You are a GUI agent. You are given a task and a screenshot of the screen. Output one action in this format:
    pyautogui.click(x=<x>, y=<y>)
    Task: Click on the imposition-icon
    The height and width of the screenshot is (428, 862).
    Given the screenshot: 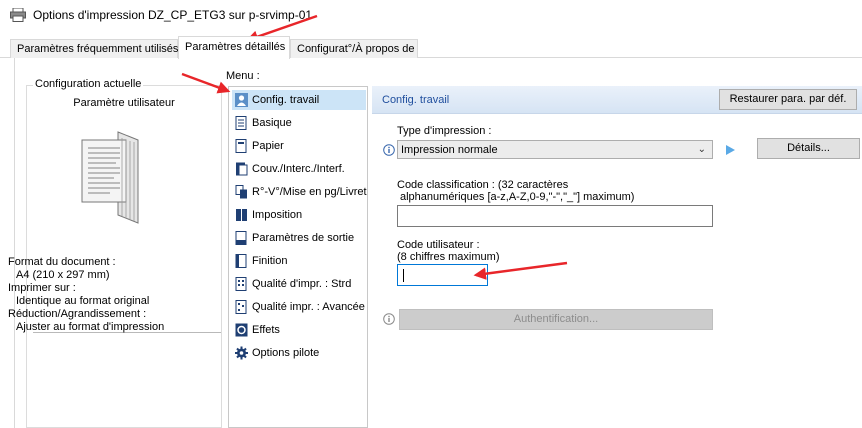 What is the action you would take?
    pyautogui.click(x=241, y=215)
    